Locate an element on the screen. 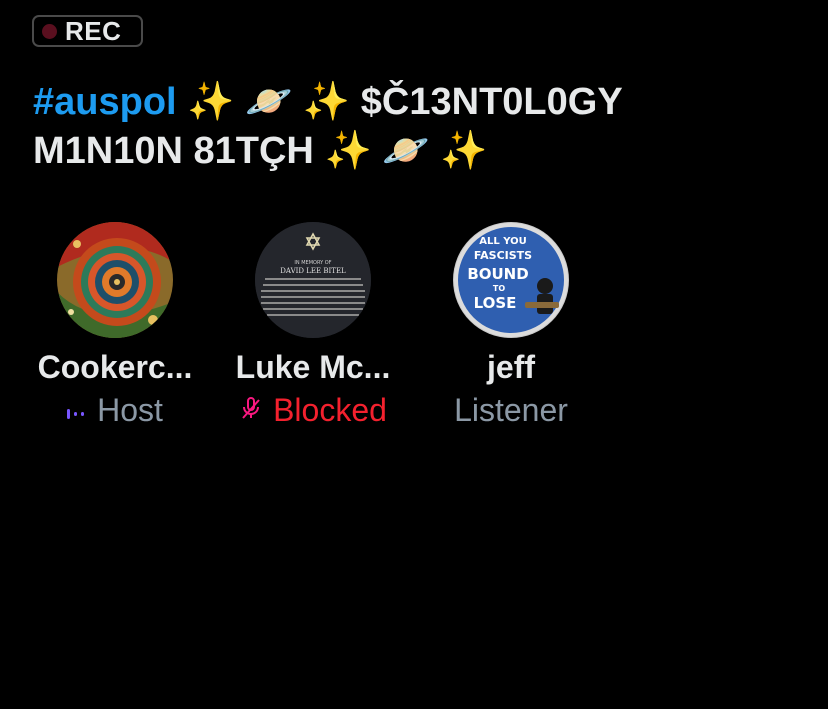  sticker-line-2: FASCISTS is located at coordinates (503, 255).